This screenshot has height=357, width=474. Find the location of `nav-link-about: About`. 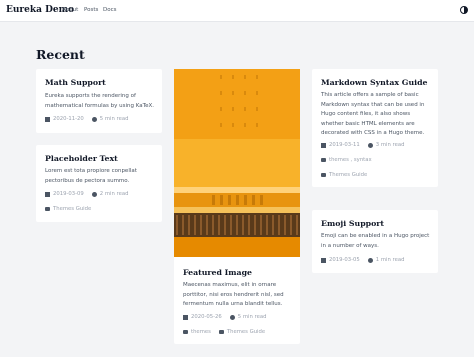

nav-link-about: About is located at coordinates (70, 10).